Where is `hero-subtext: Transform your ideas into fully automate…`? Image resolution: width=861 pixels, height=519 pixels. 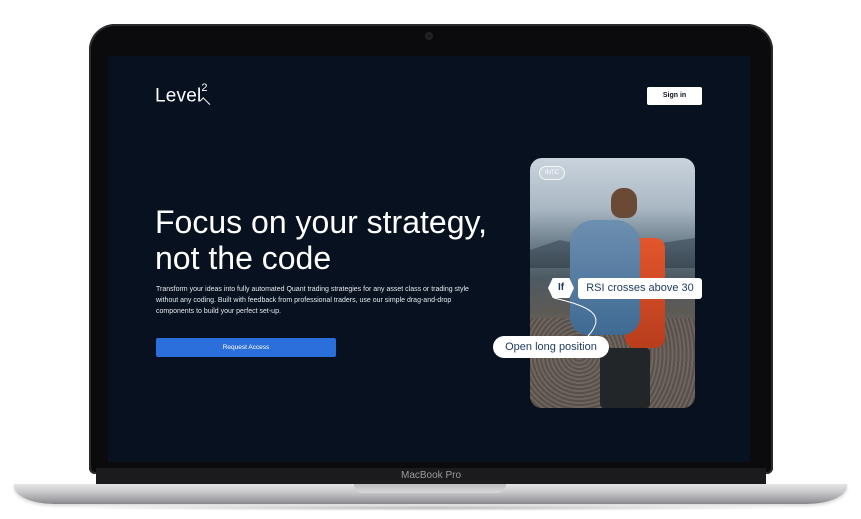
hero-subtext: Transform your ideas into fully automate… is located at coordinates (312, 300).